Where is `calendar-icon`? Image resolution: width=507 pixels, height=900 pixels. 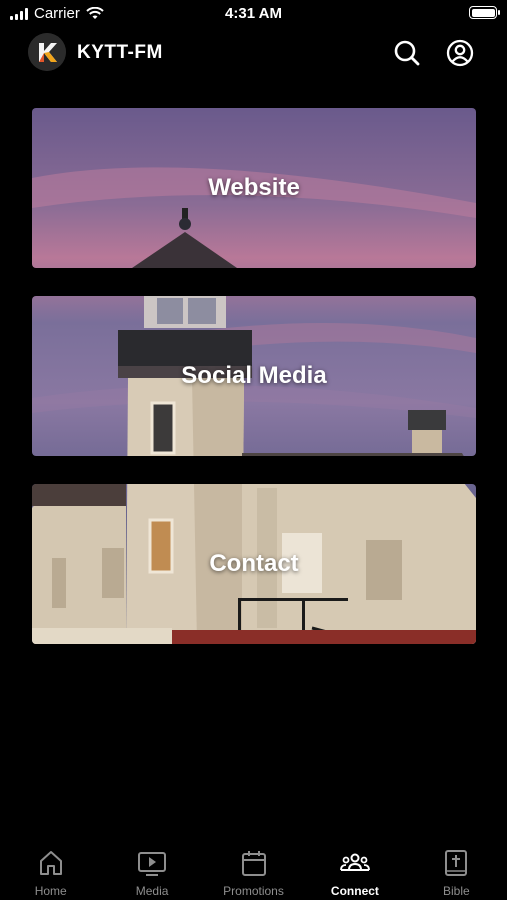
calendar-icon is located at coordinates (253, 863).